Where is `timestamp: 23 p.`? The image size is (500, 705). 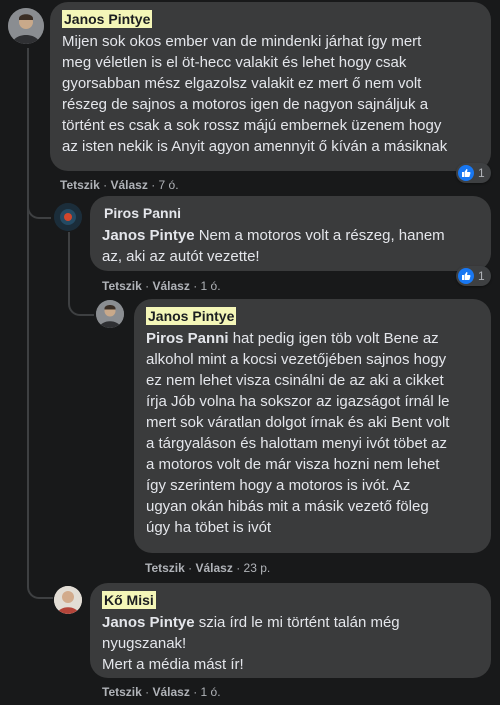
timestamp: 23 p. is located at coordinates (257, 568).